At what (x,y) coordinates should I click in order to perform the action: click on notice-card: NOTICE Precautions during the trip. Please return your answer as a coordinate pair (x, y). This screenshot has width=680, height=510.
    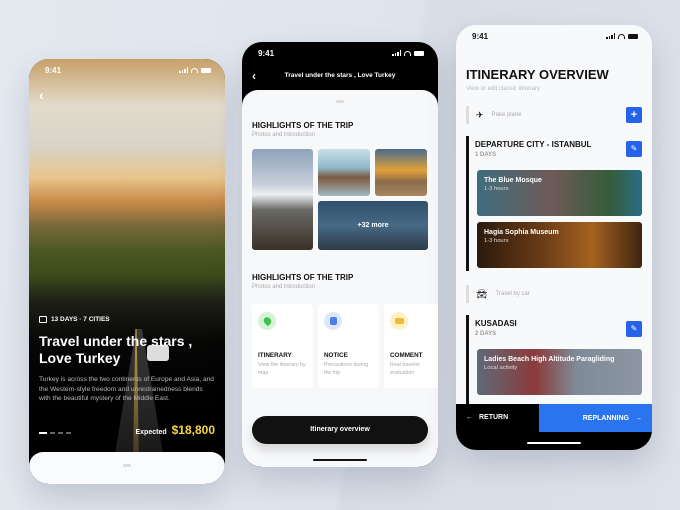
    Looking at the image, I should click on (348, 346).